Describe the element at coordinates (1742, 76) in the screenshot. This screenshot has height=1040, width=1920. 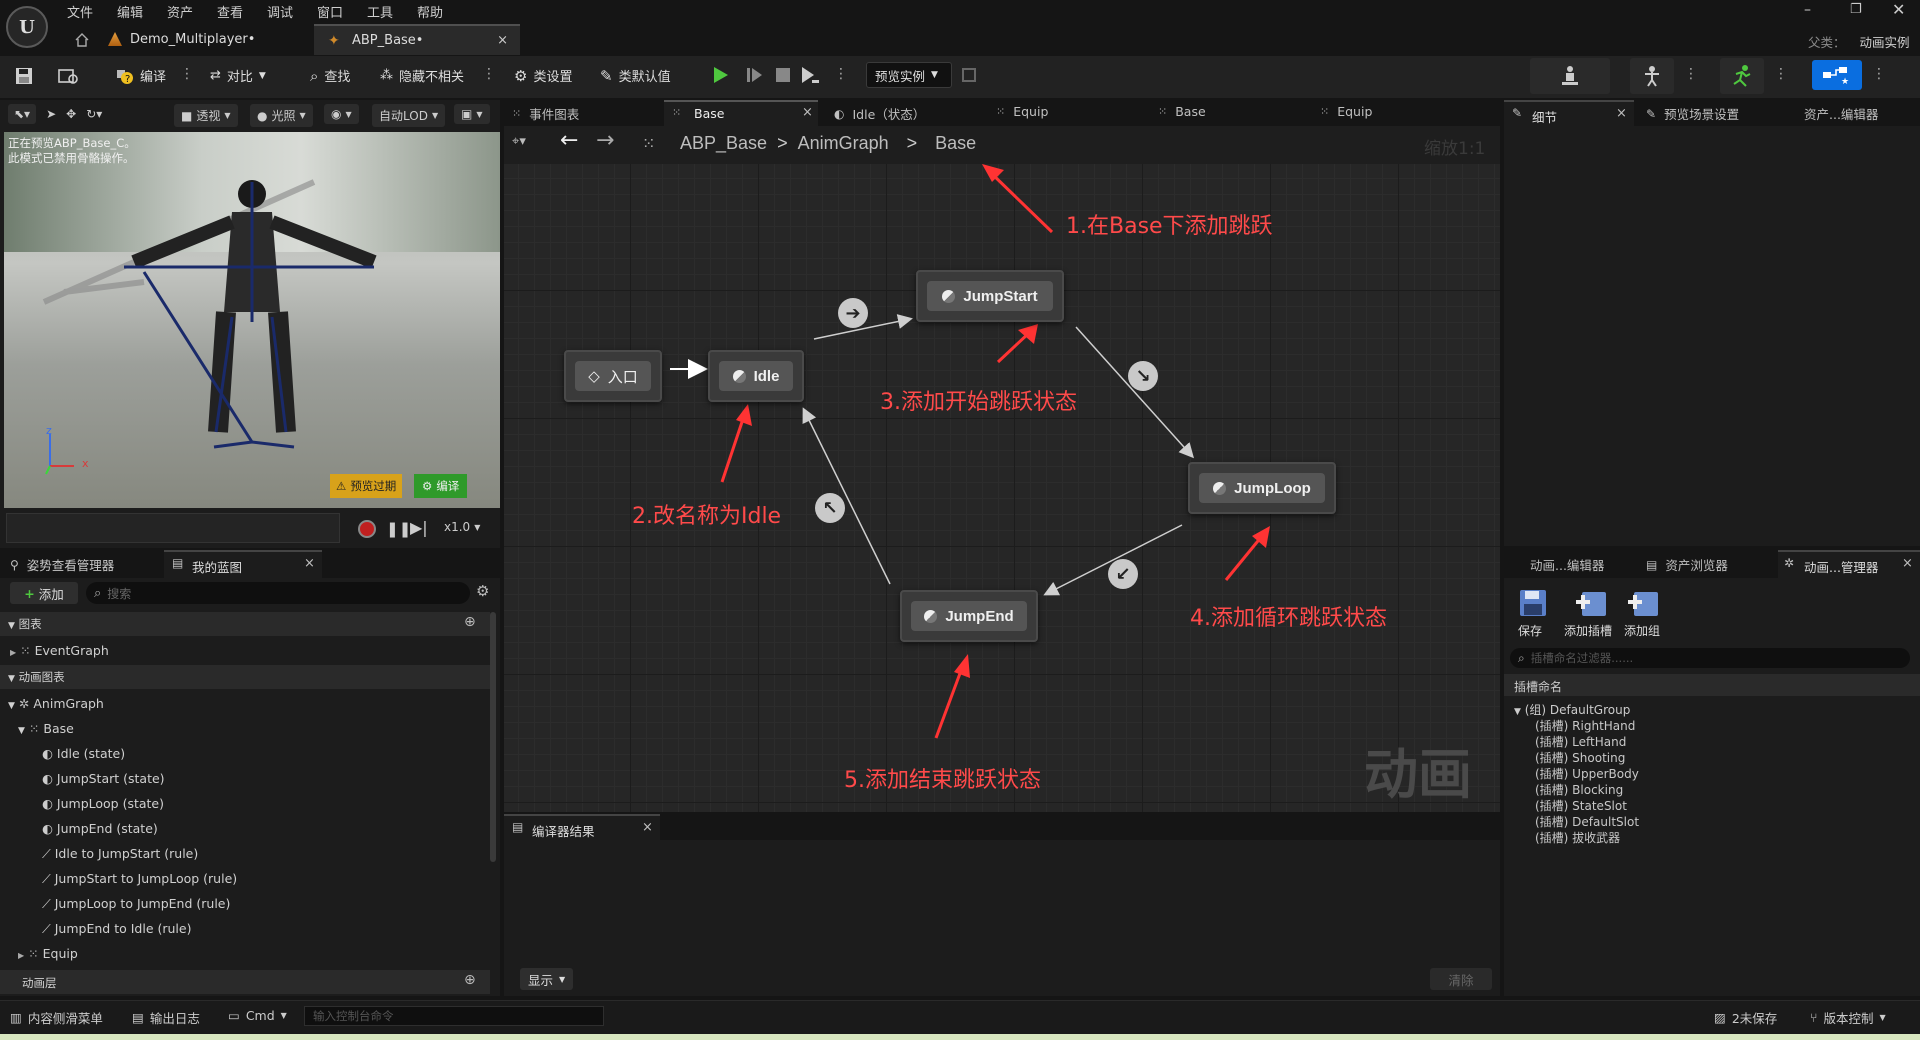
I see `animation-mode-button` at that location.